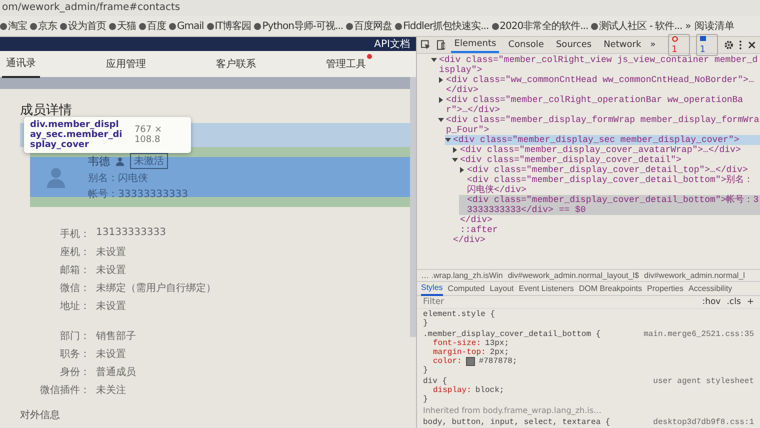  What do you see at coordinates (99, 161) in the screenshot?
I see `member-name: 韦德` at bounding box center [99, 161].